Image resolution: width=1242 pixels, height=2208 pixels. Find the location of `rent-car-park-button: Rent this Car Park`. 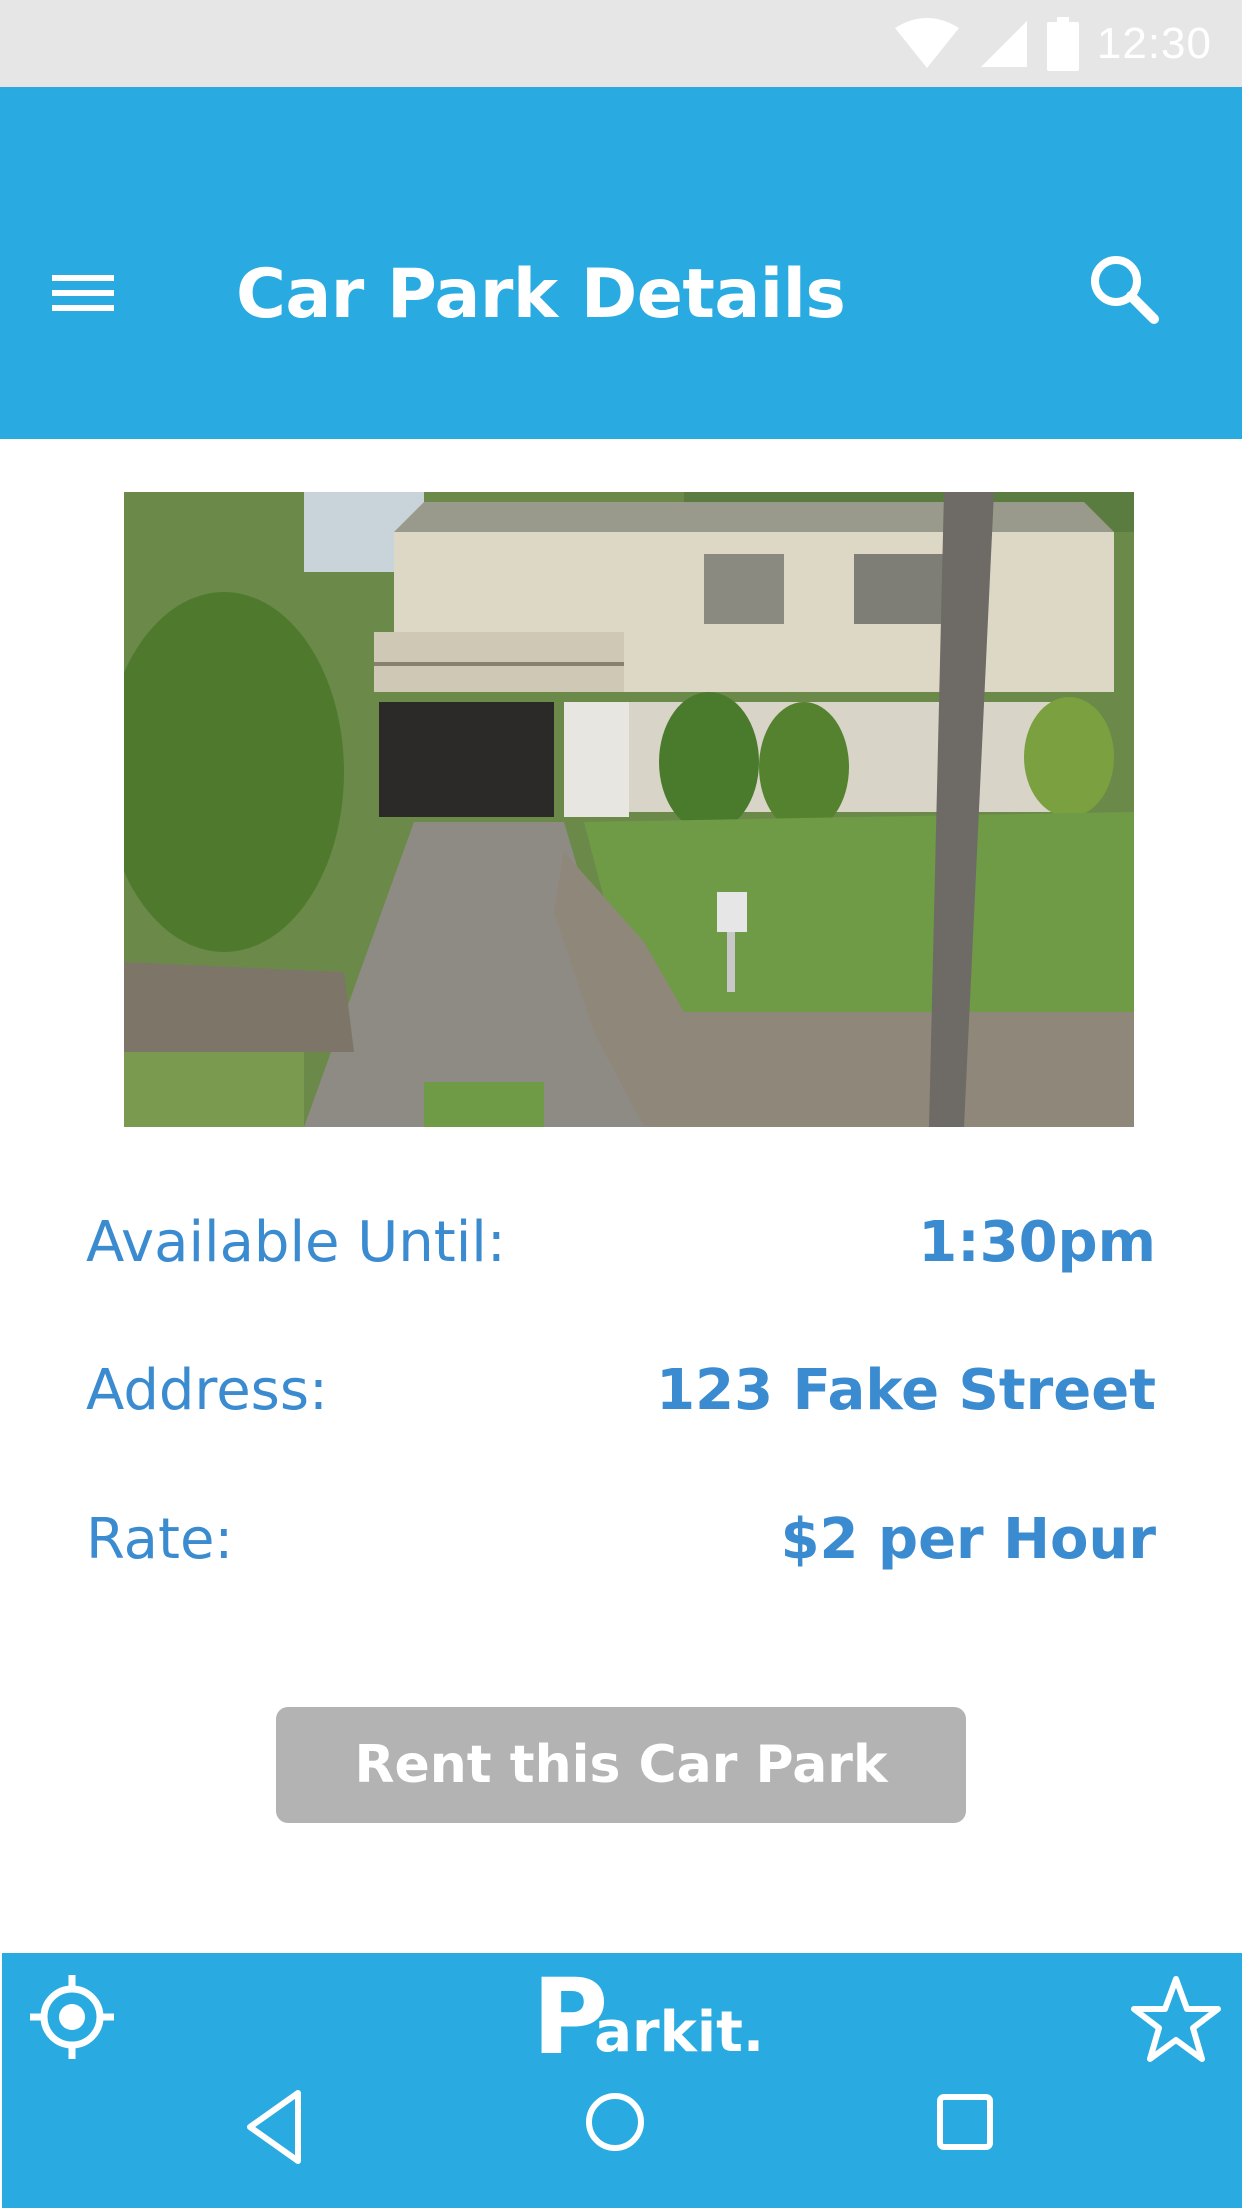

rent-car-park-button: Rent this Car Park is located at coordinates (621, 1765).